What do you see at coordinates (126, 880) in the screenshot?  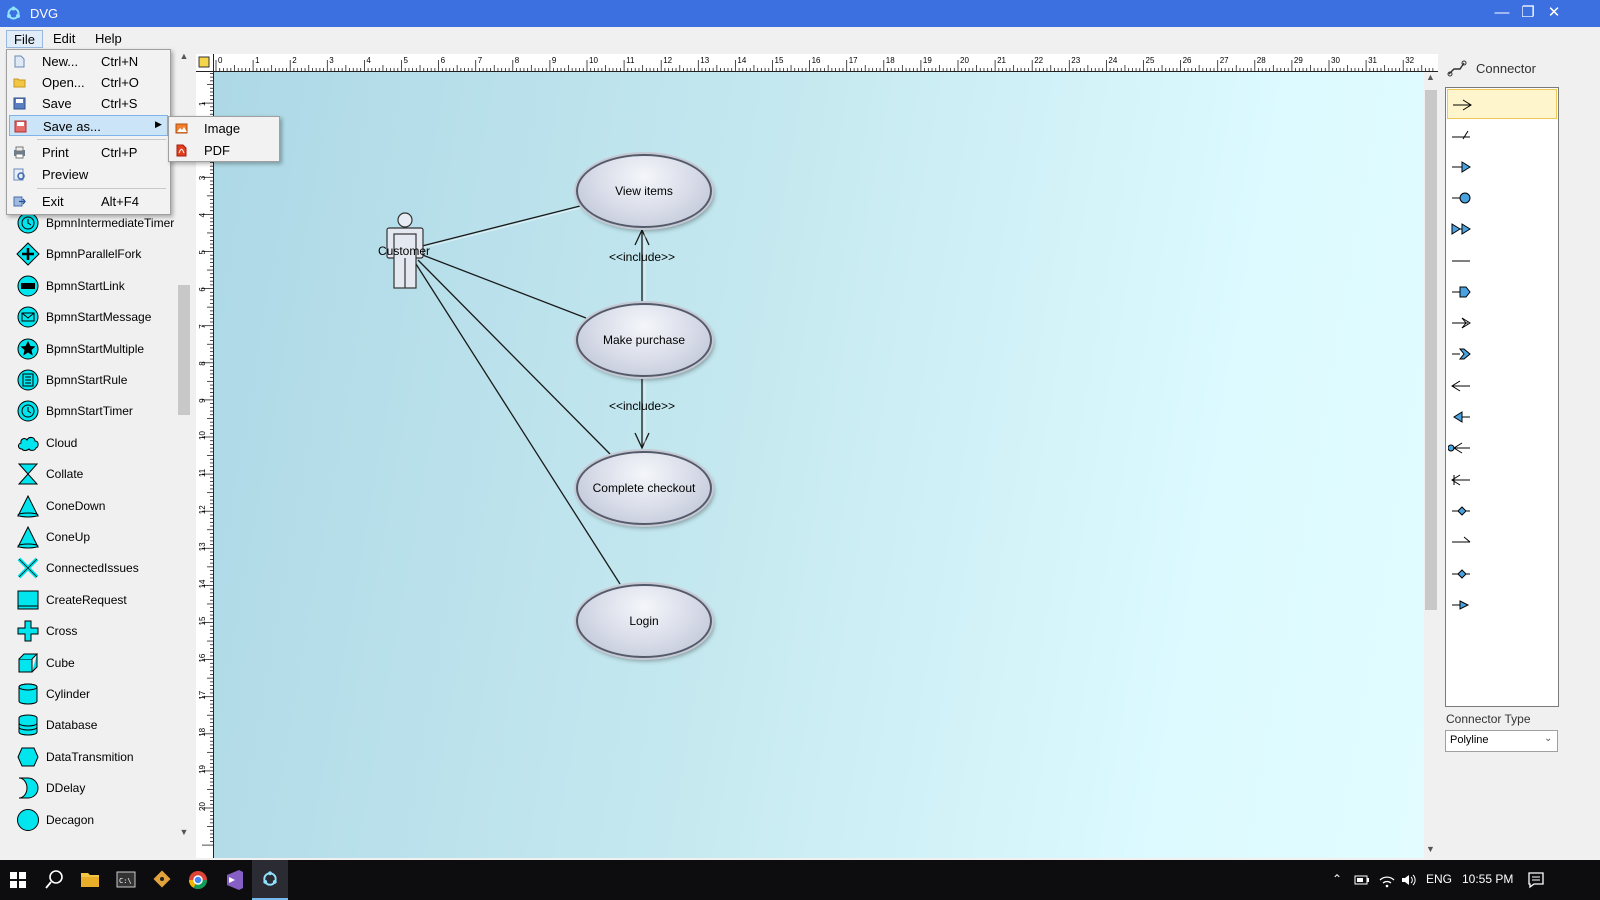 I see `terminal-icon: C:\` at bounding box center [126, 880].